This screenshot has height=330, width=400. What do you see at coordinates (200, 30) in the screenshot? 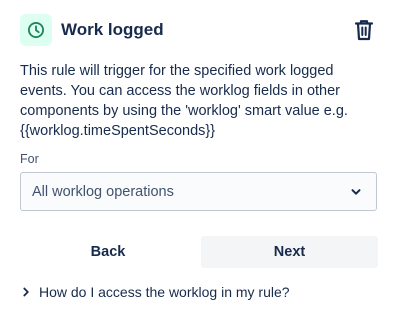
I see `panel-header: Work logged` at bounding box center [200, 30].